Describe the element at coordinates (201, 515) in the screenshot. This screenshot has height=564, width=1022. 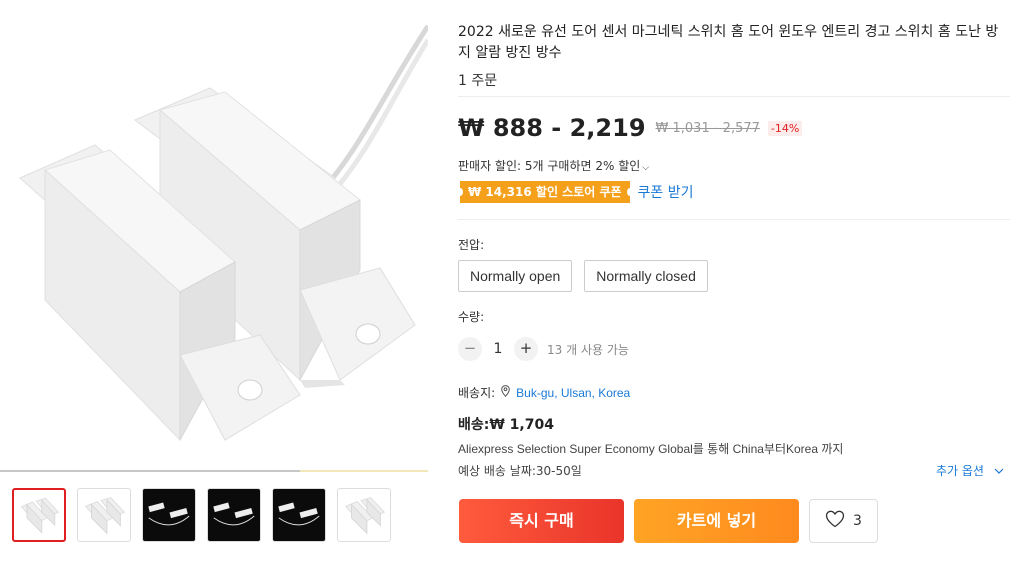
I see `thumbnail-strip` at that location.